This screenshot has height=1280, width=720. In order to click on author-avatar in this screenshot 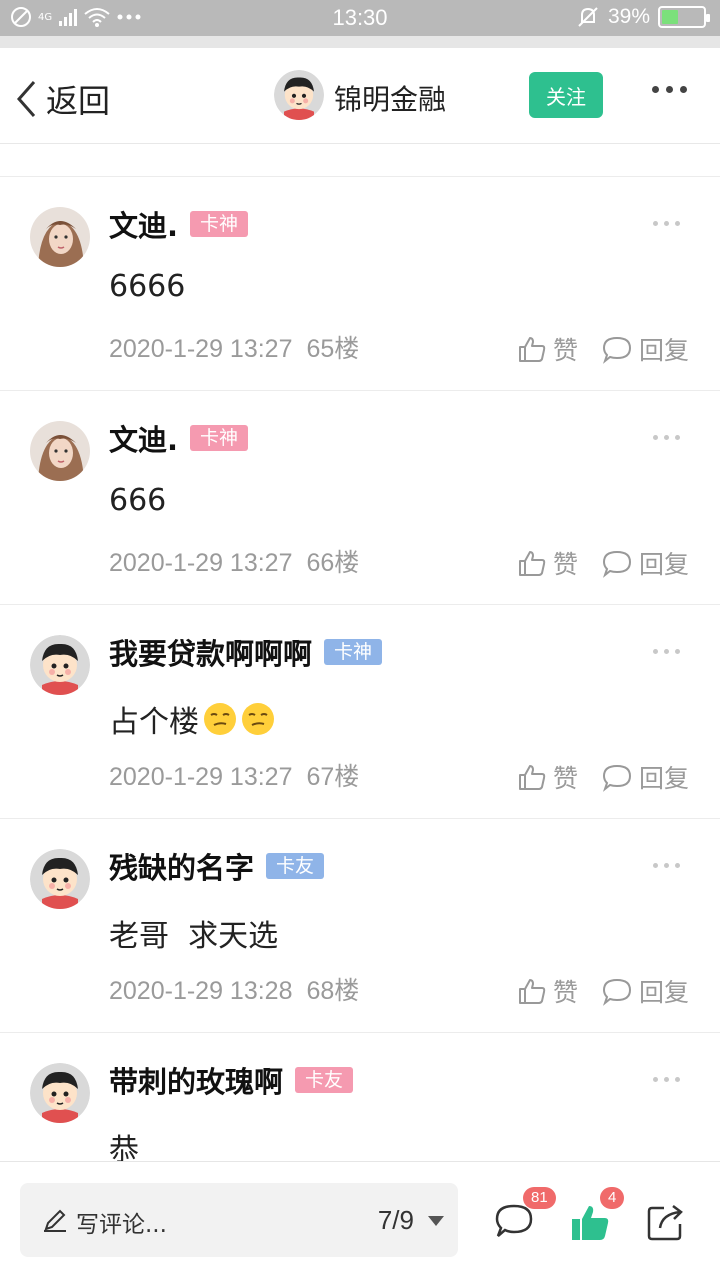, I will do `click(299, 95)`.